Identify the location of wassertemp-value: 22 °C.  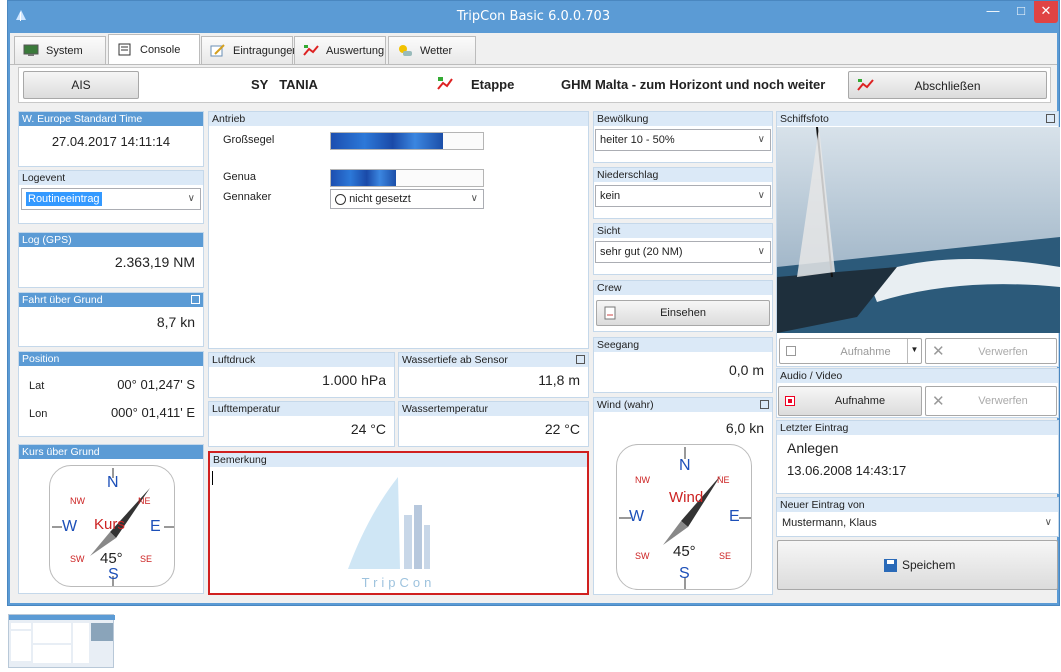
(562, 429).